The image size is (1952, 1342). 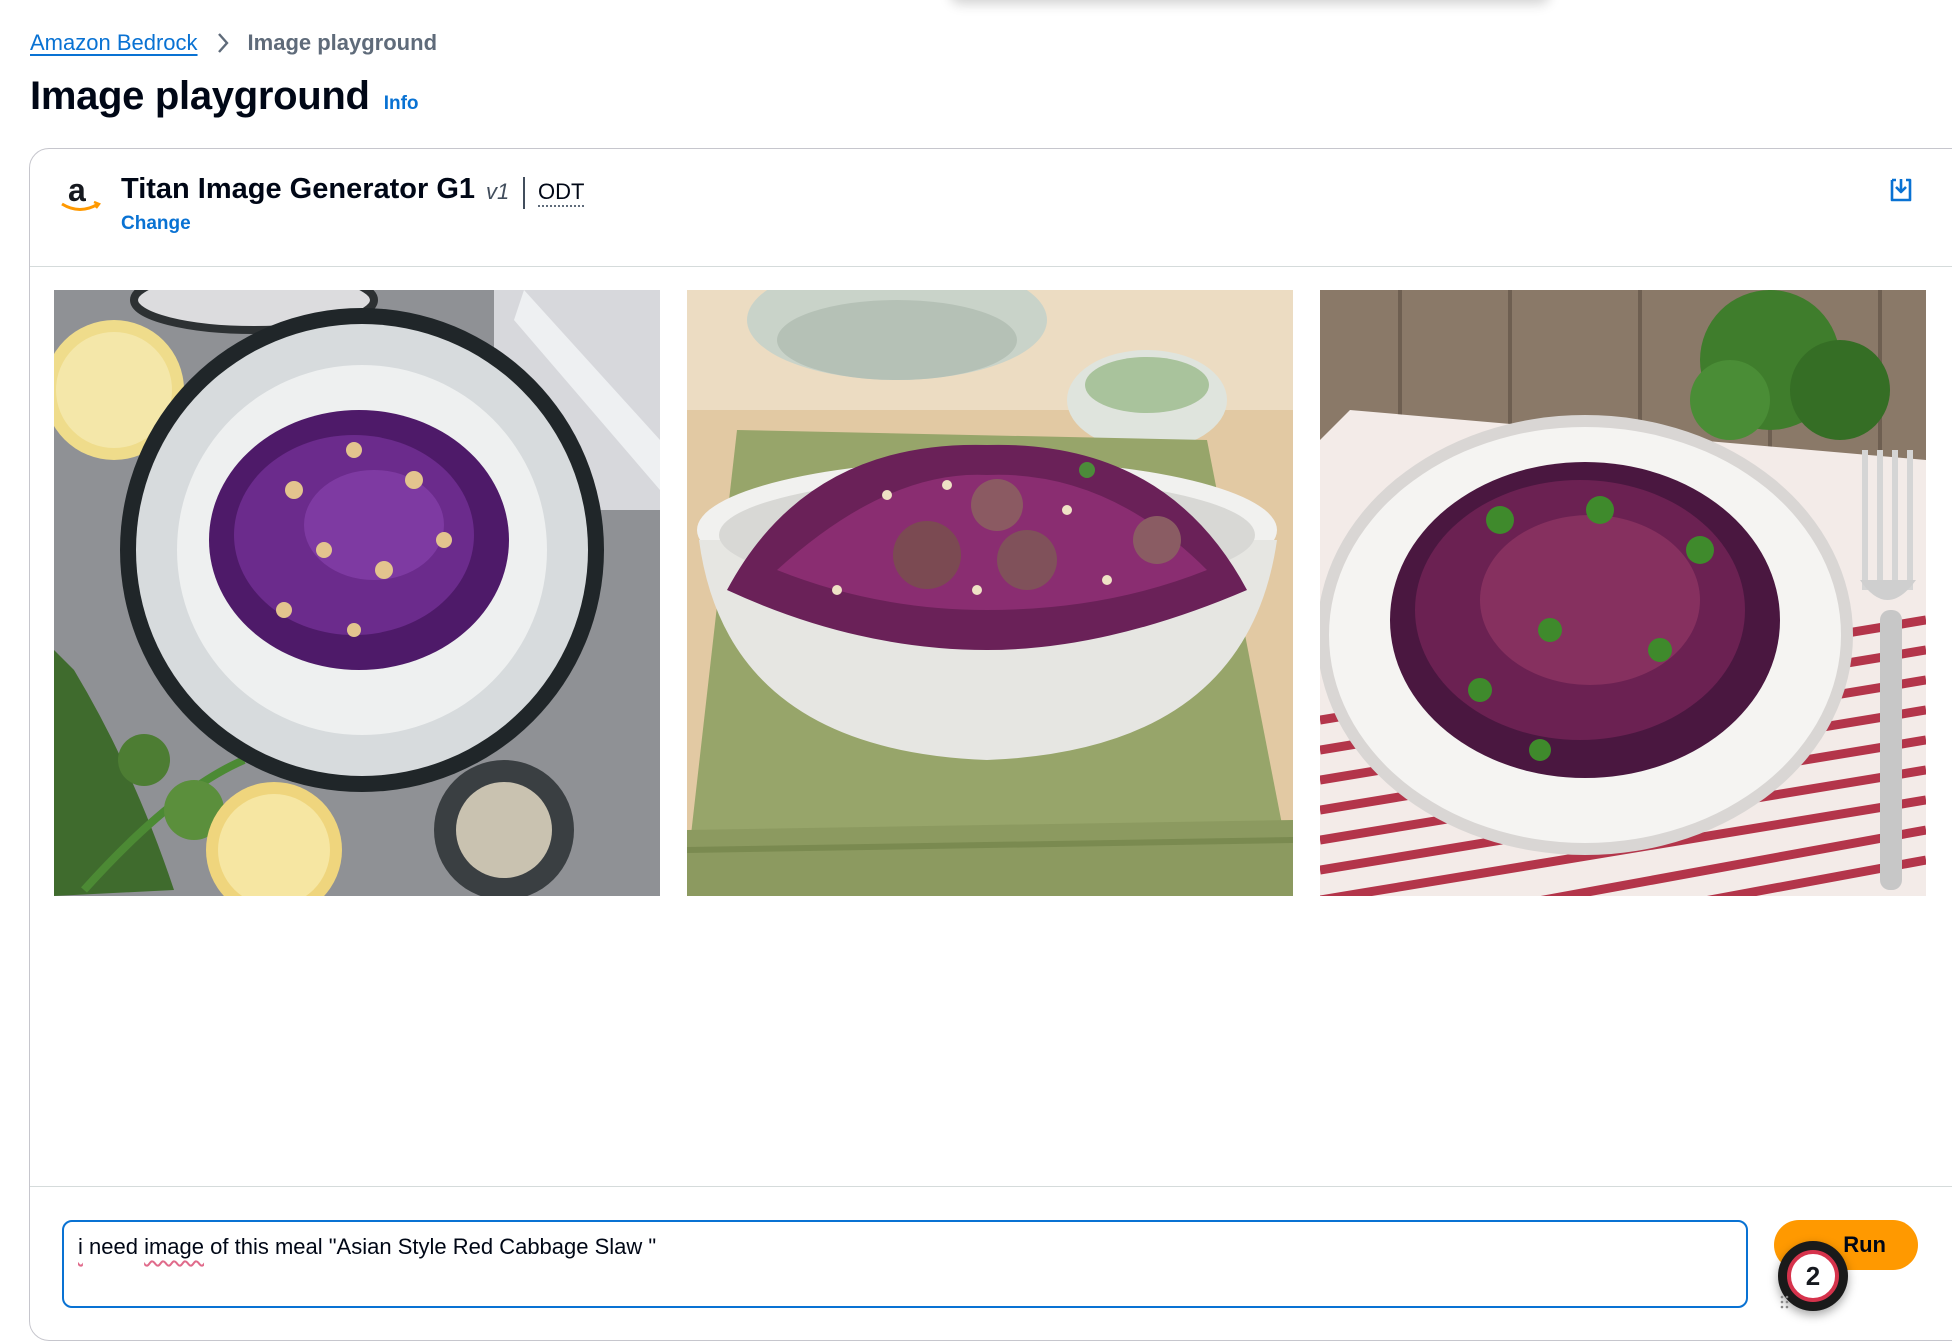 I want to click on model-tag-odt: ODT, so click(x=561, y=193).